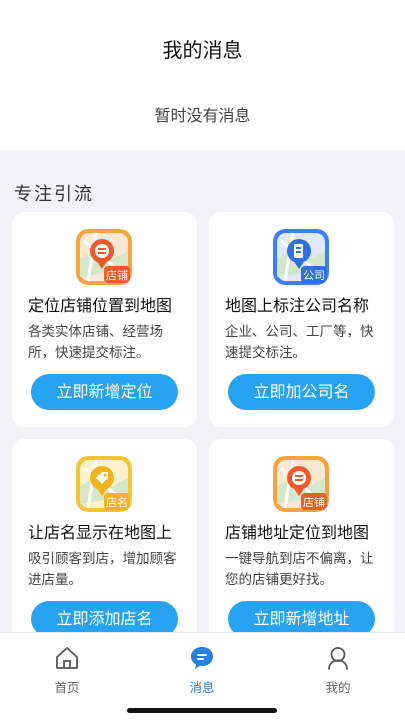 The height and width of the screenshot is (720, 405). Describe the element at coordinates (54, 194) in the screenshot. I see `section-title: 专注引流` at that location.